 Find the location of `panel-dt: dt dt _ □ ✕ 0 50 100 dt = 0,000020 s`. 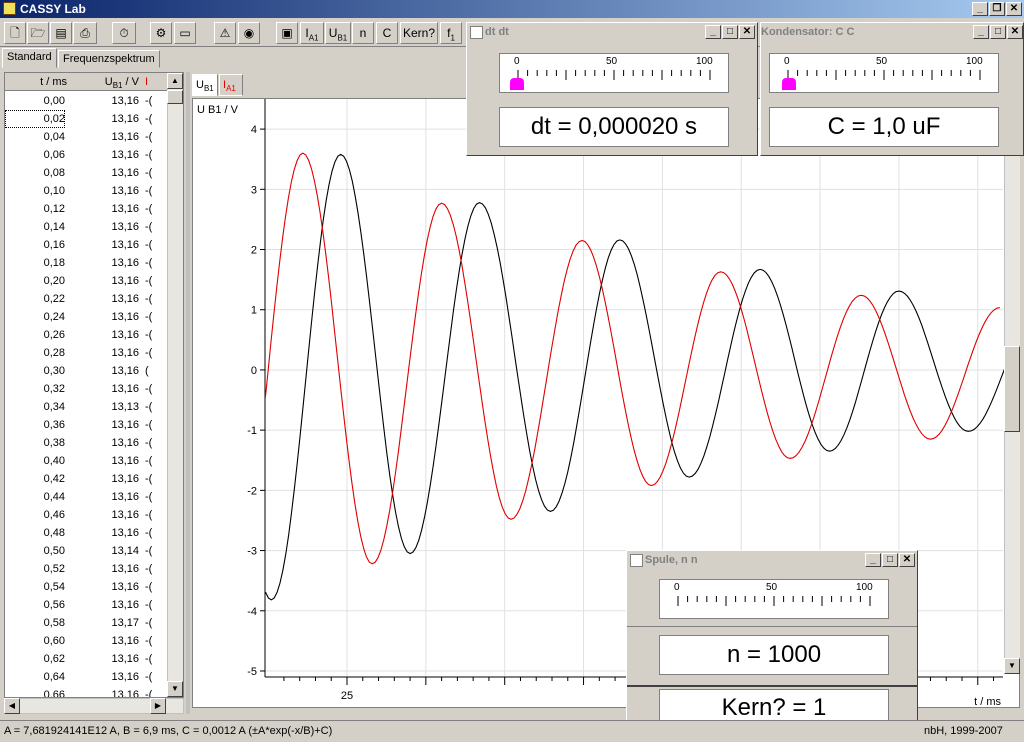

panel-dt: dt dt _ □ ✕ 0 50 100 dt = 0,000020 s is located at coordinates (612, 89).